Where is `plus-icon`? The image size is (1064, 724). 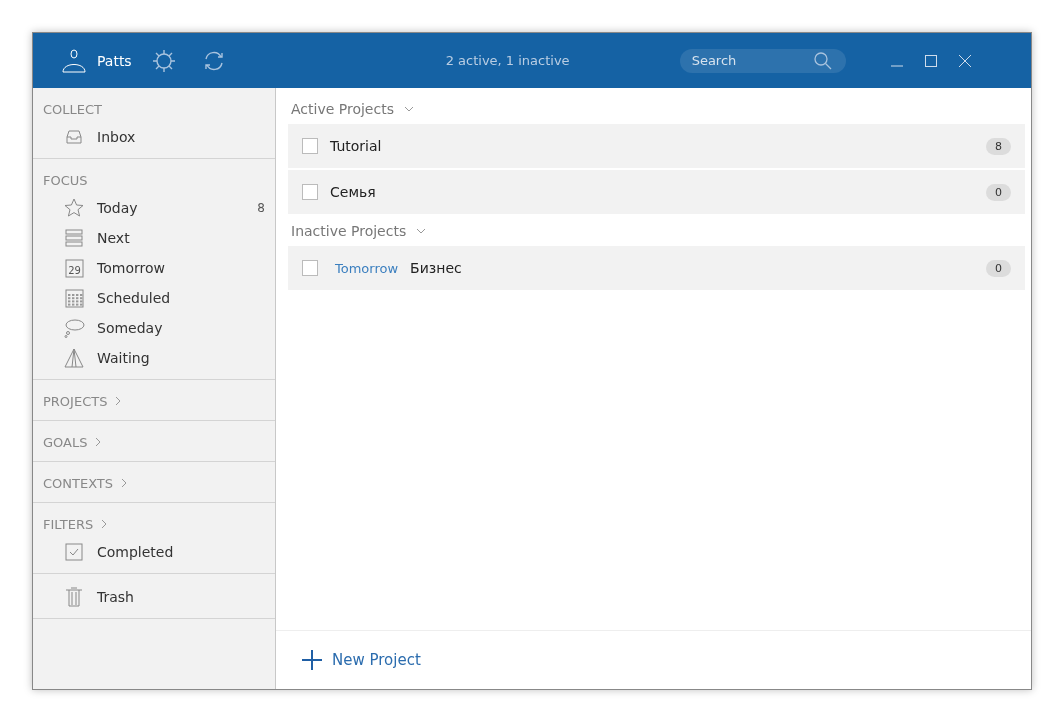
plus-icon is located at coordinates (312, 660).